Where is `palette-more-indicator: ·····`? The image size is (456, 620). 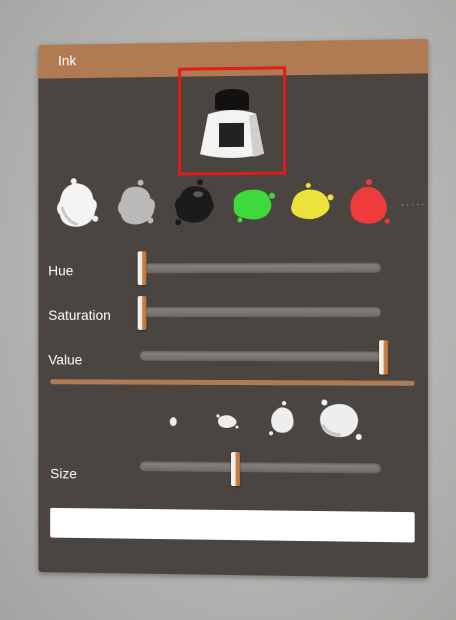
palette-more-indicator: ····· is located at coordinates (412, 204).